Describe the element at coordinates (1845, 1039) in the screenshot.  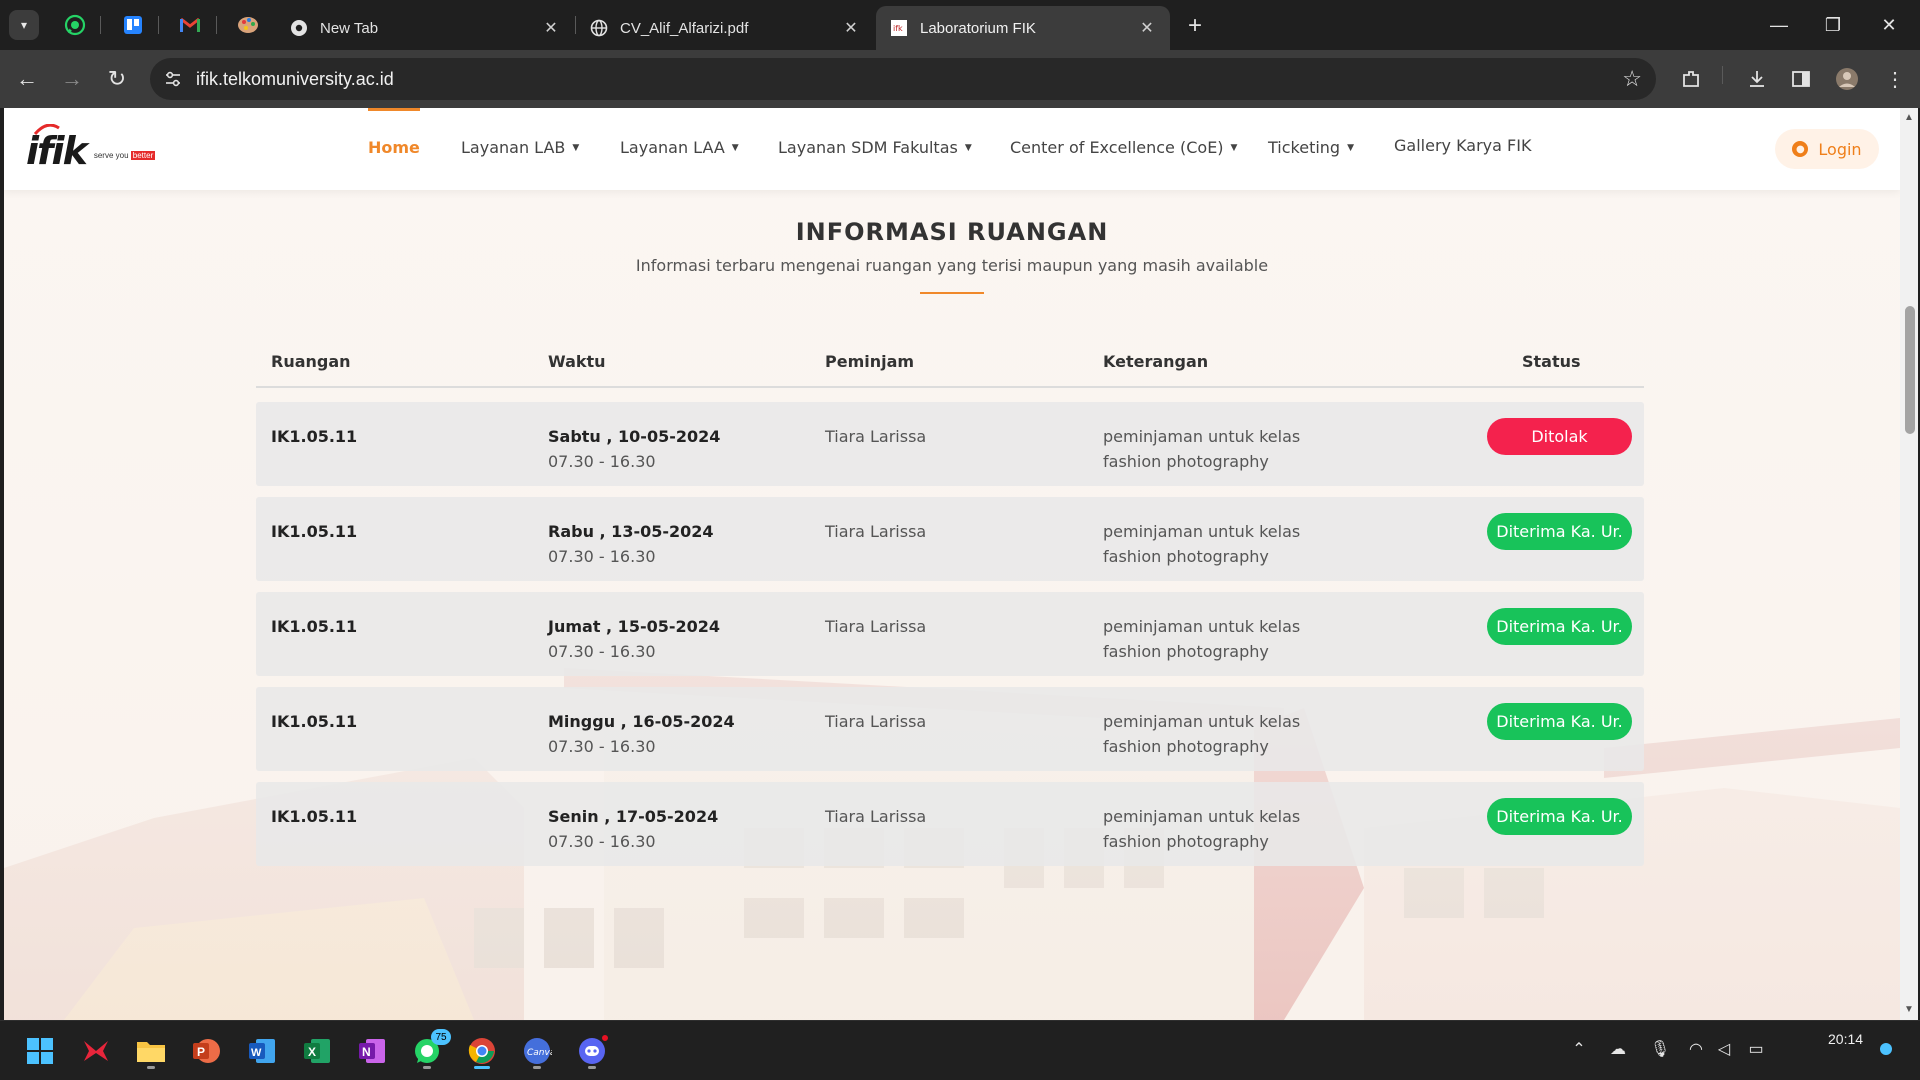
I see `taskbar-clock: 20:14` at that location.